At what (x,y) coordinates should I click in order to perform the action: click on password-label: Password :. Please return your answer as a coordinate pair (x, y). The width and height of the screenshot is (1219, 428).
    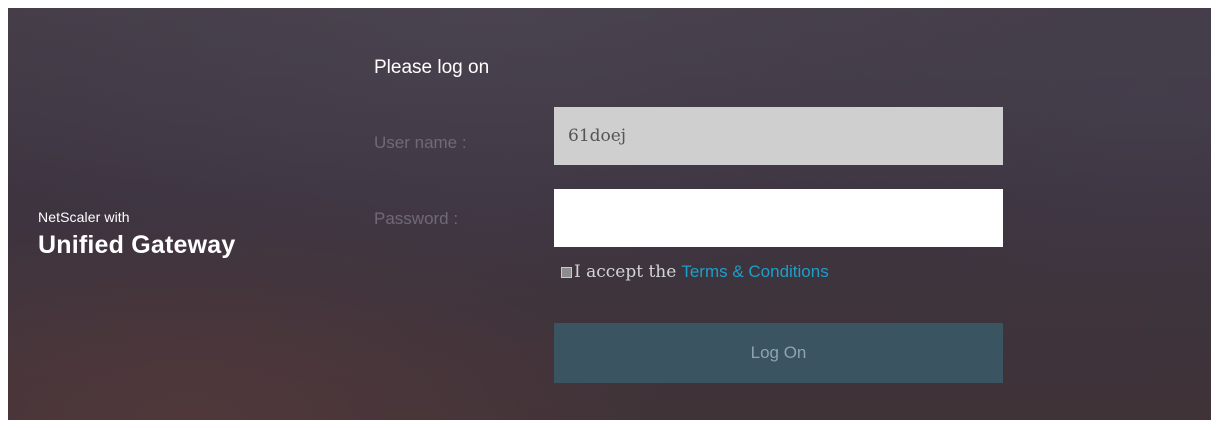
    Looking at the image, I should click on (416, 218).